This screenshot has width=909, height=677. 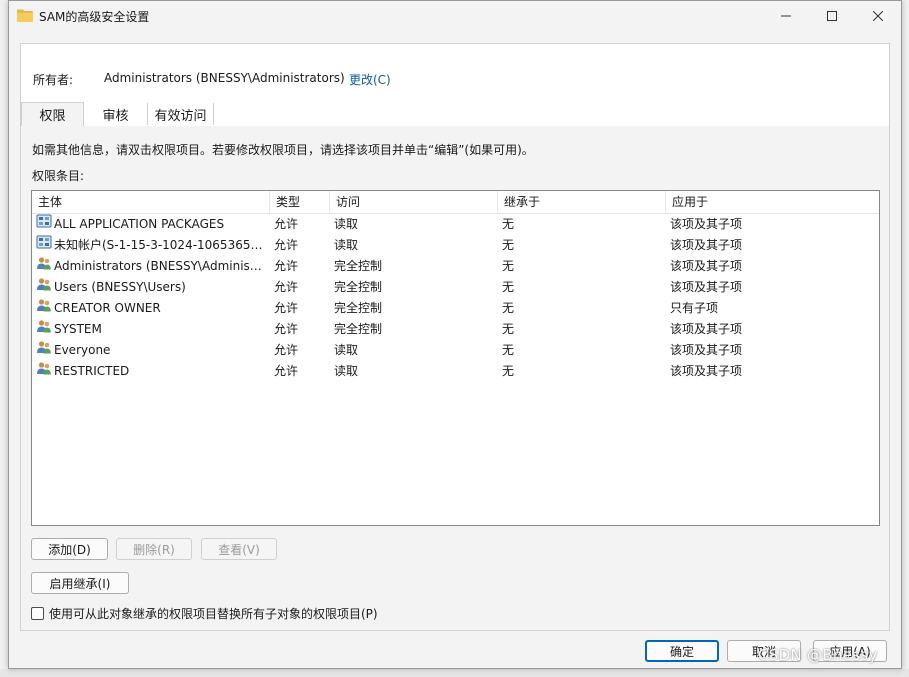 I want to click on principal-name: Everyone, so click(x=82, y=350).